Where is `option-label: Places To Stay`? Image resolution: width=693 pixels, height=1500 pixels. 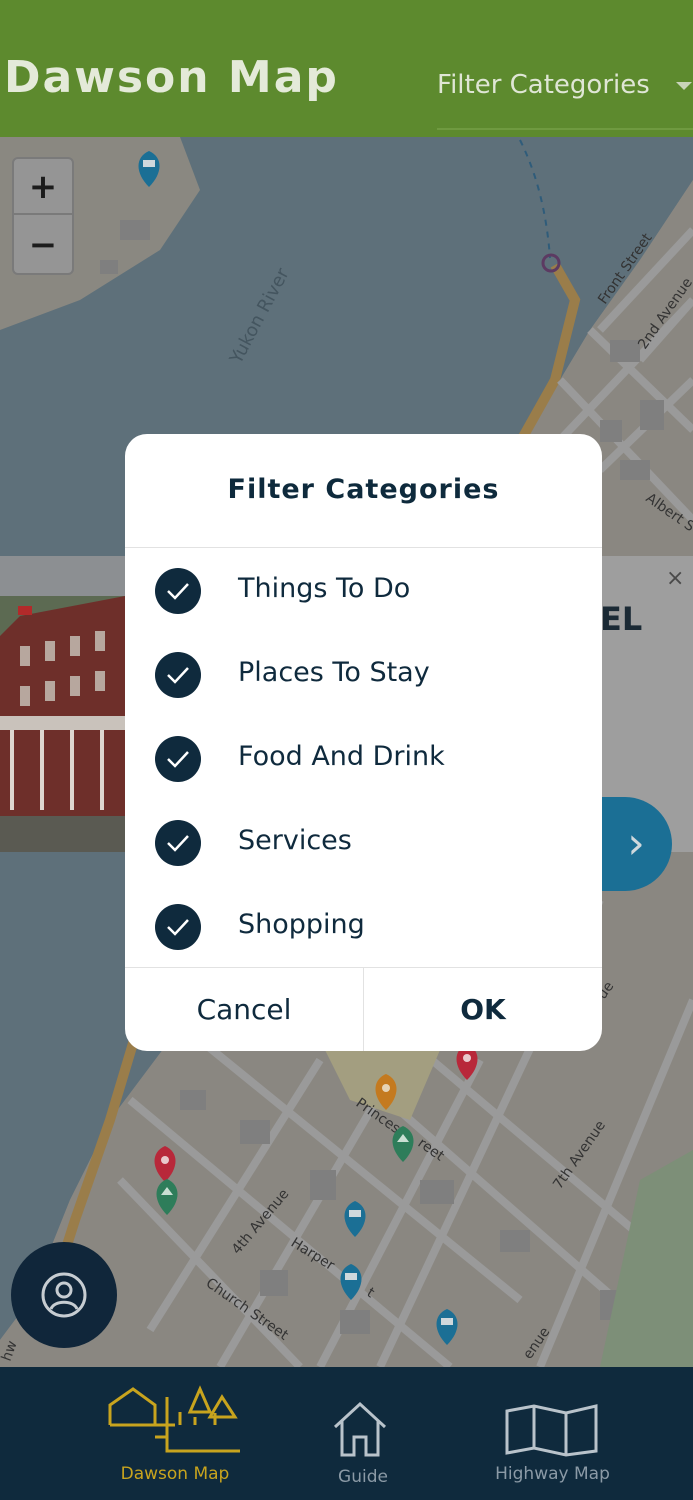
option-label: Places To Stay is located at coordinates (334, 672).